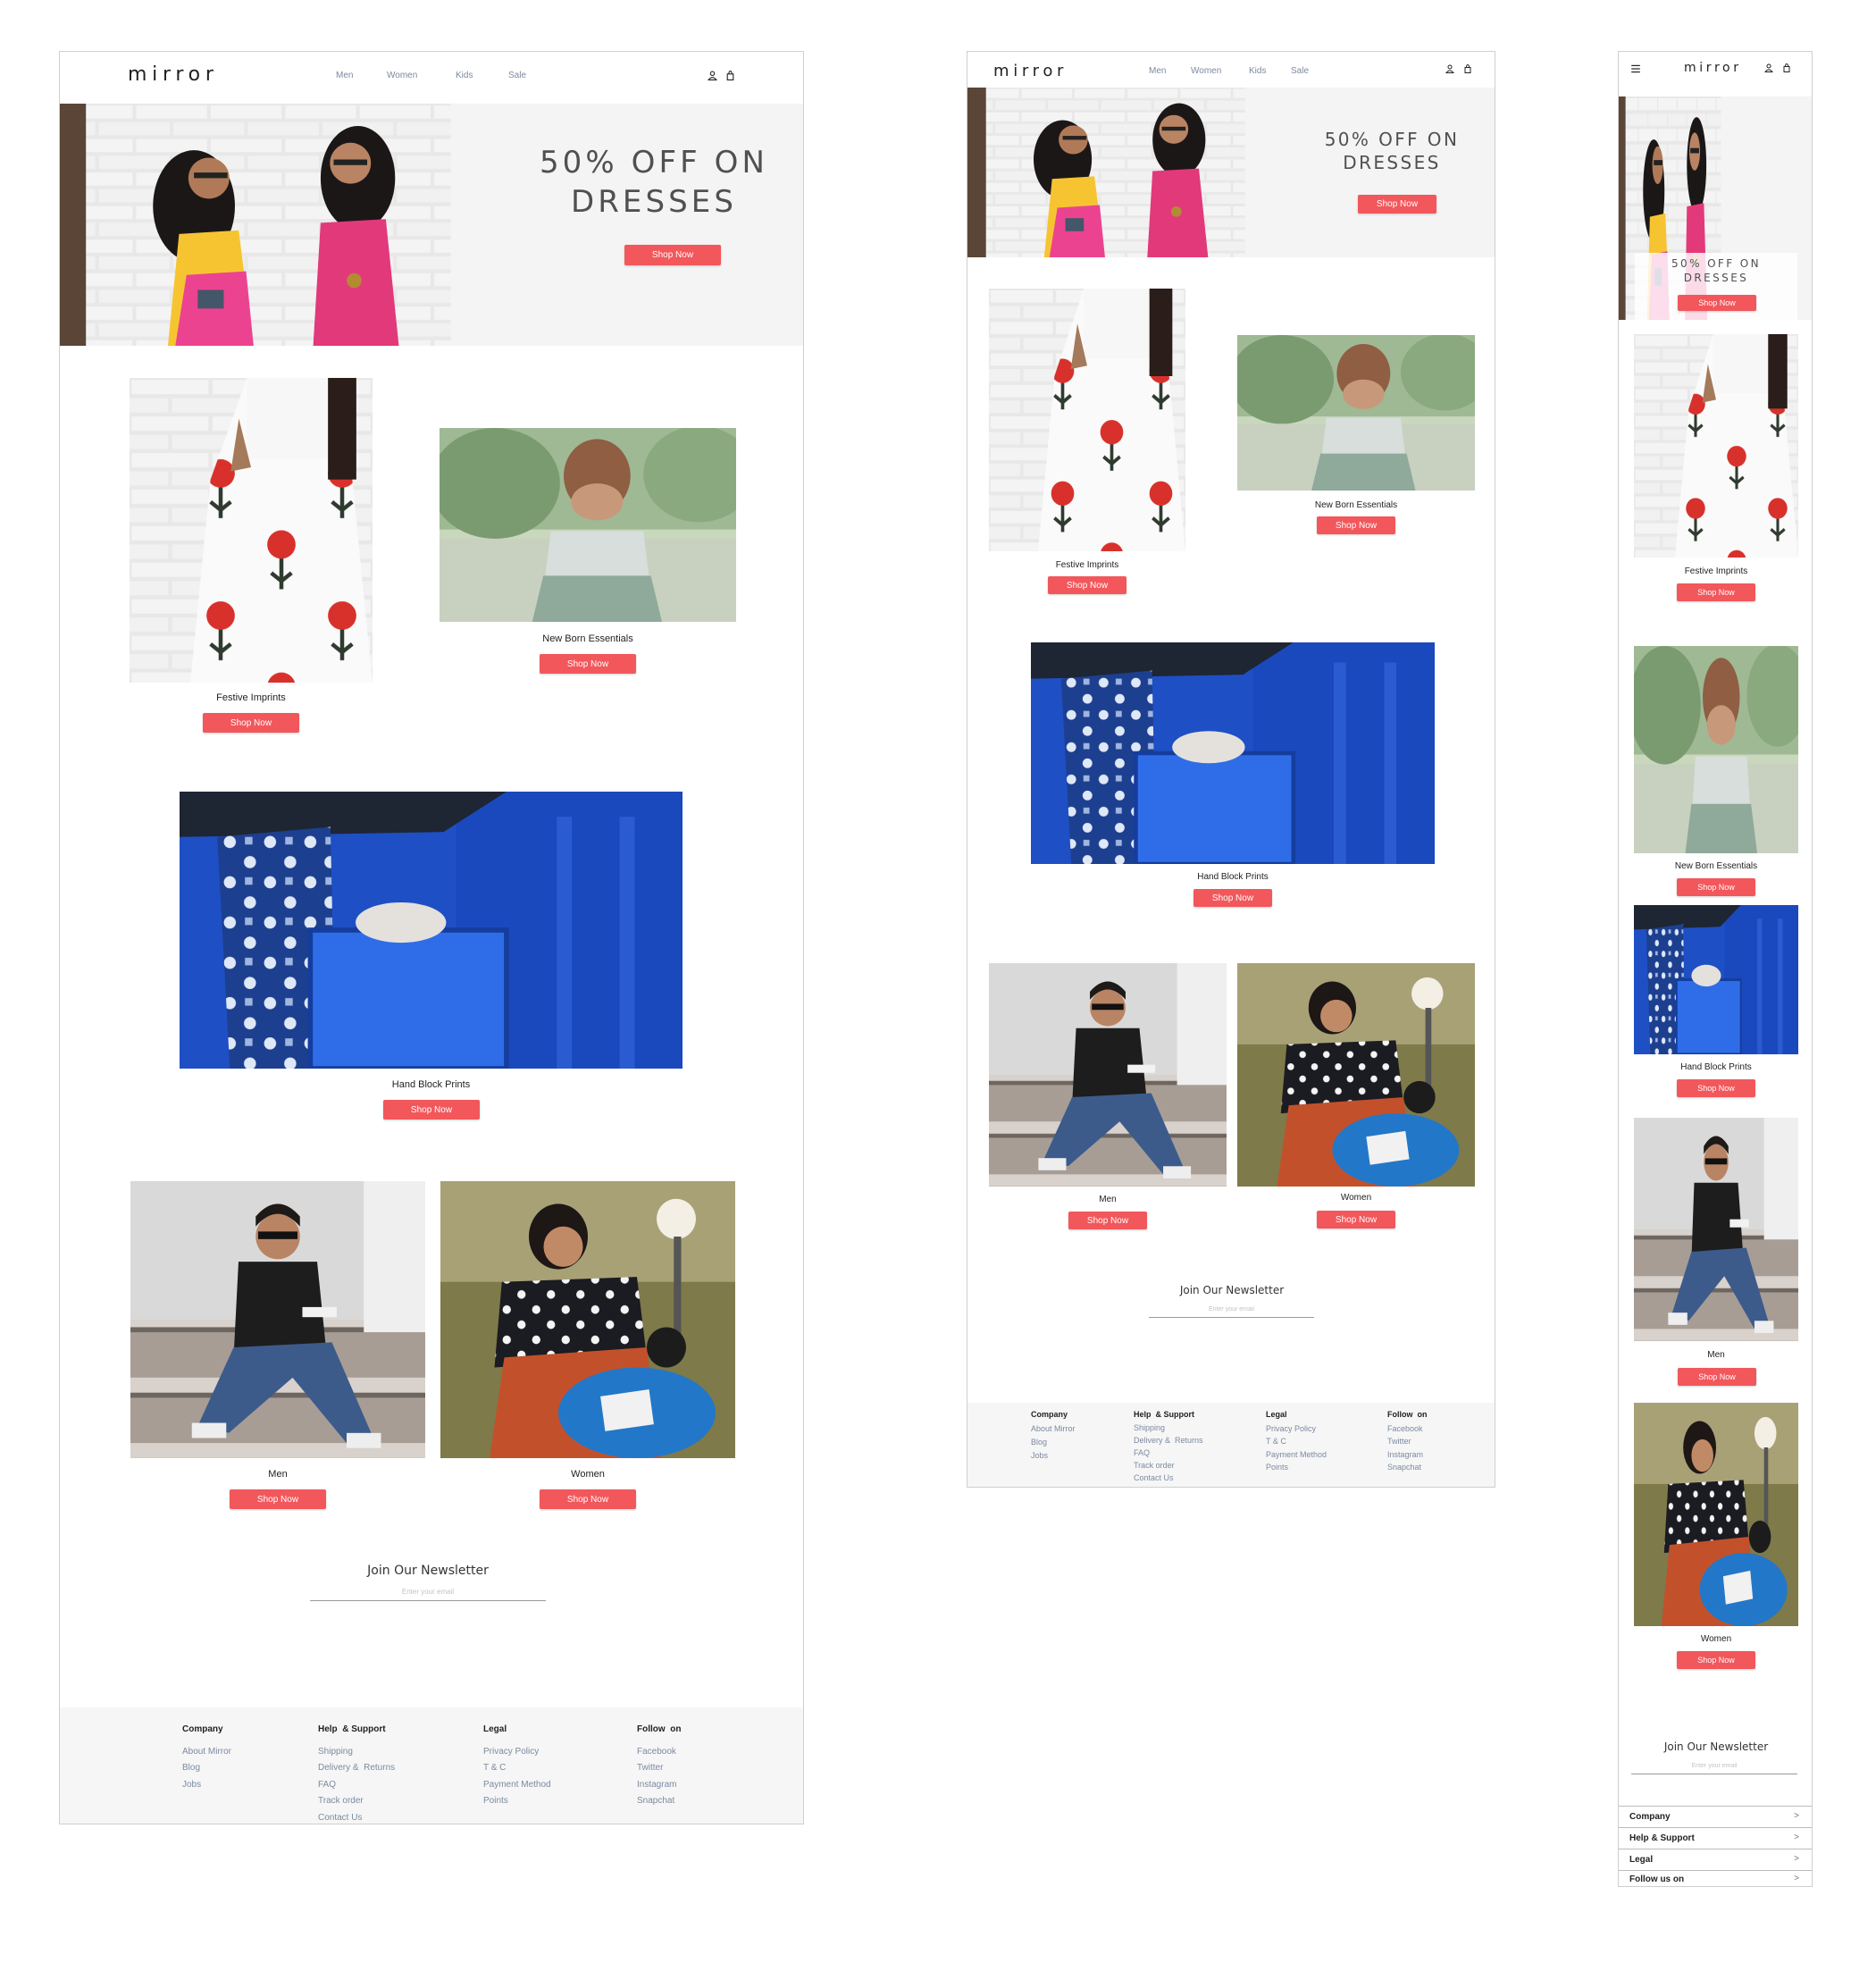  I want to click on accordion-follow: Follow us on >, so click(1715, 1878).